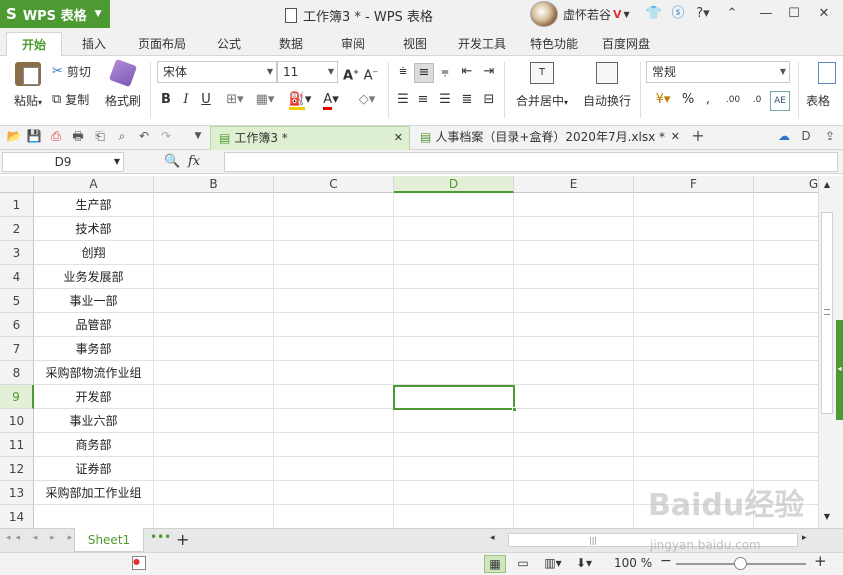 Image resolution: width=843 pixels, height=575 pixels. Describe the element at coordinates (166, 136) in the screenshot. I see `redo-icon: ↷` at that location.